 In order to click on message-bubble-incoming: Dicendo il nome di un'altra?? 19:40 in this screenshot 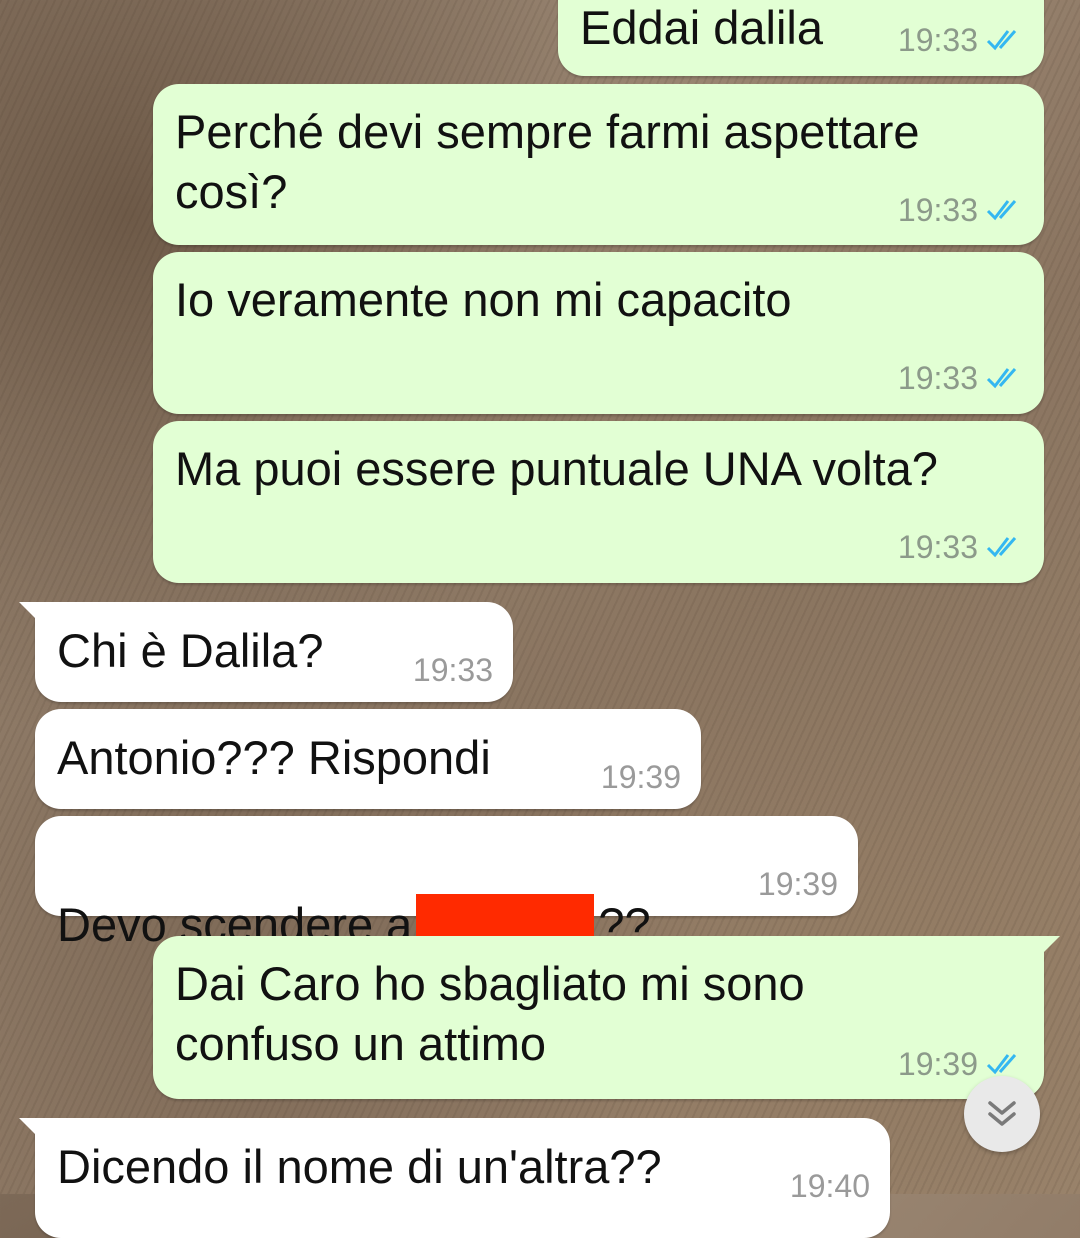, I will do `click(454, 1178)`.